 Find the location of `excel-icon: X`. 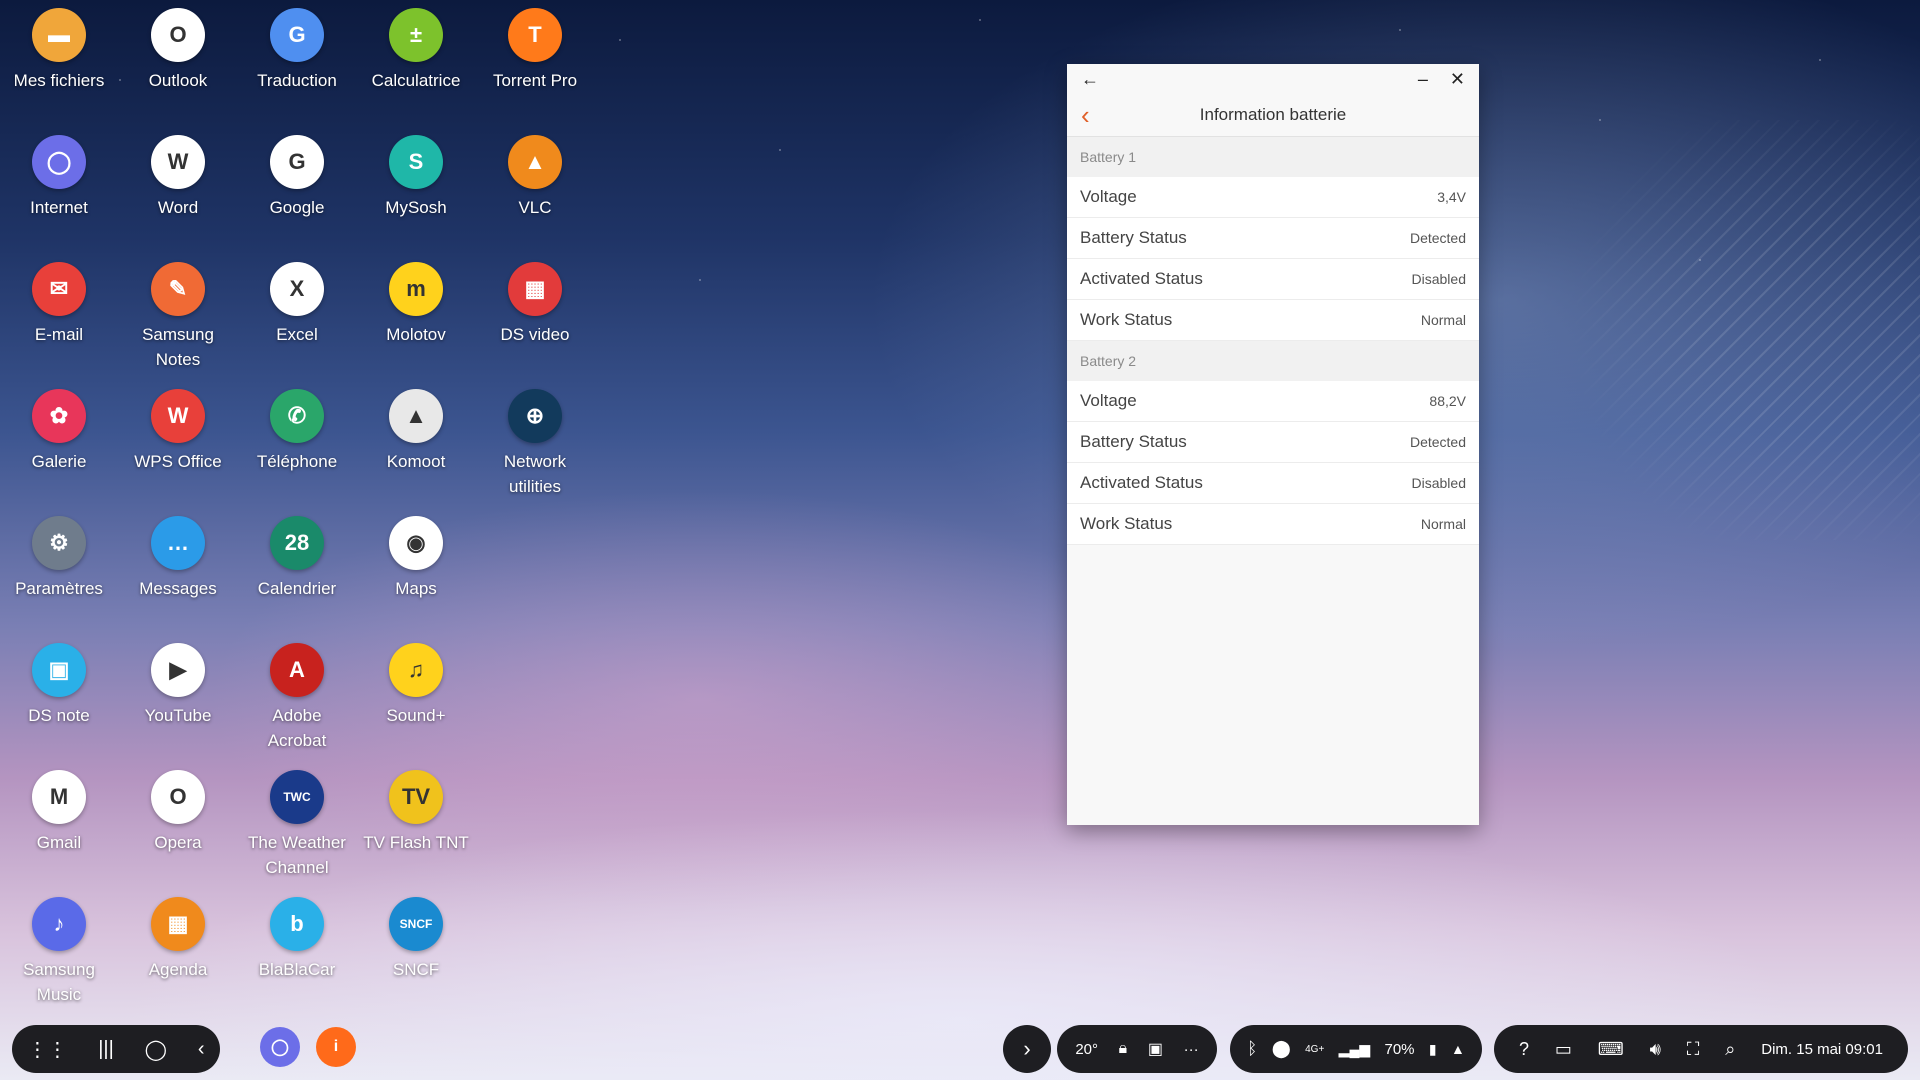

excel-icon: X is located at coordinates (297, 289).